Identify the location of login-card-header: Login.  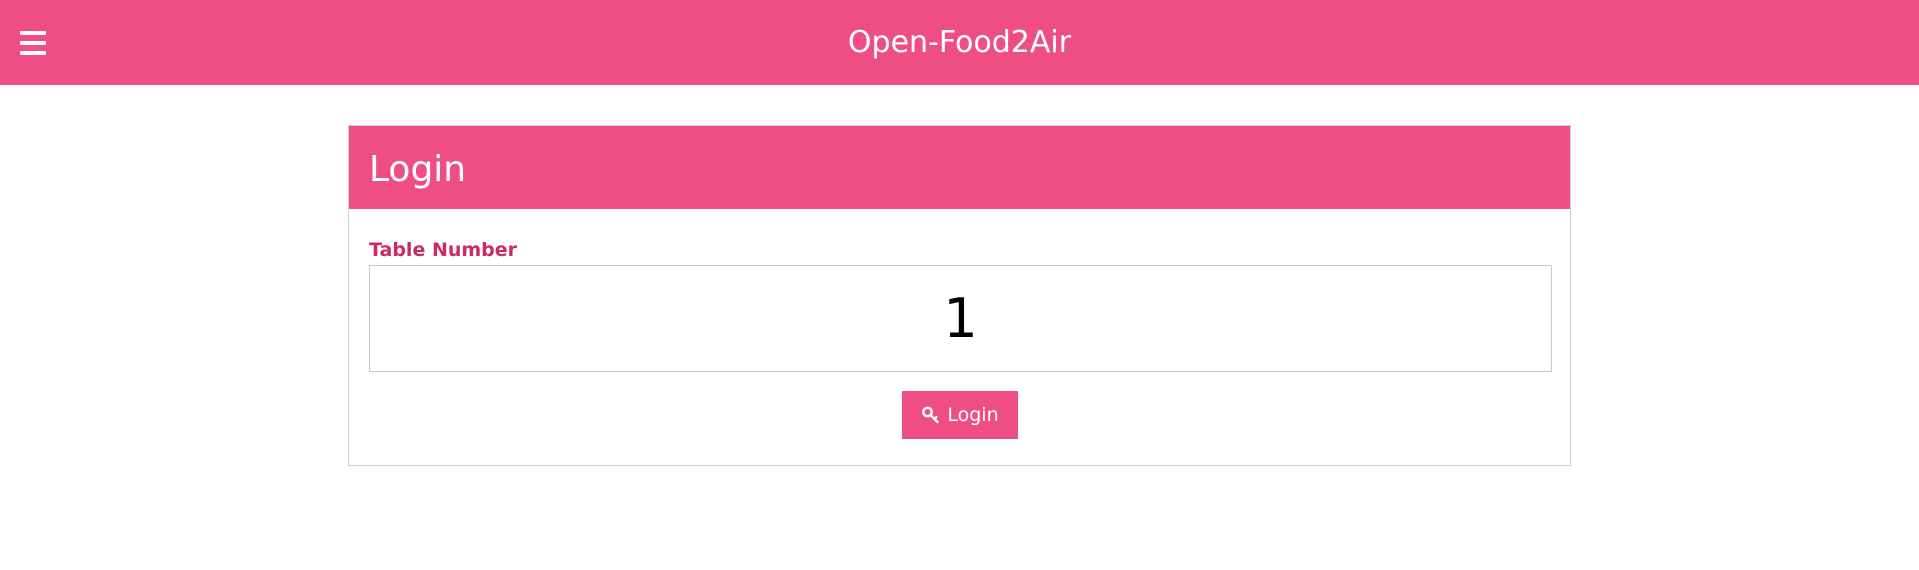
(959, 167).